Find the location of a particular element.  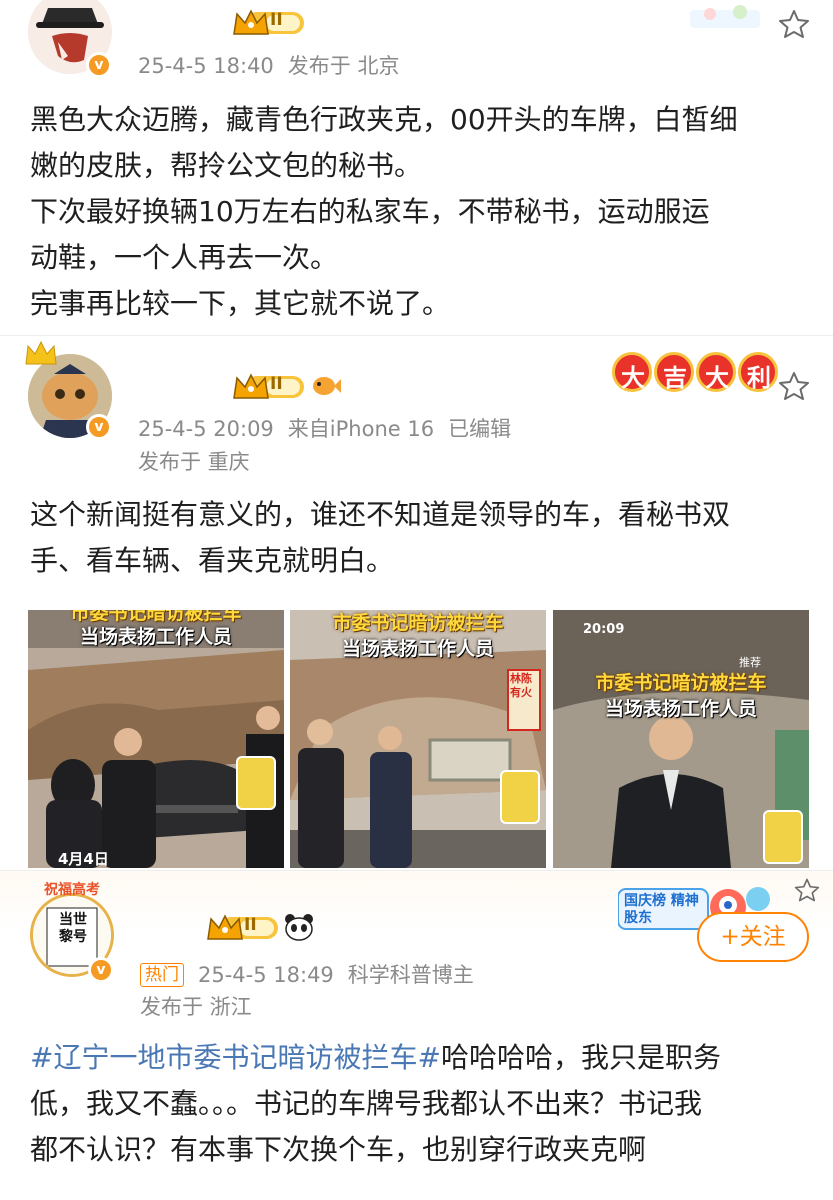

phone-time: 20:09 is located at coordinates (604, 629).